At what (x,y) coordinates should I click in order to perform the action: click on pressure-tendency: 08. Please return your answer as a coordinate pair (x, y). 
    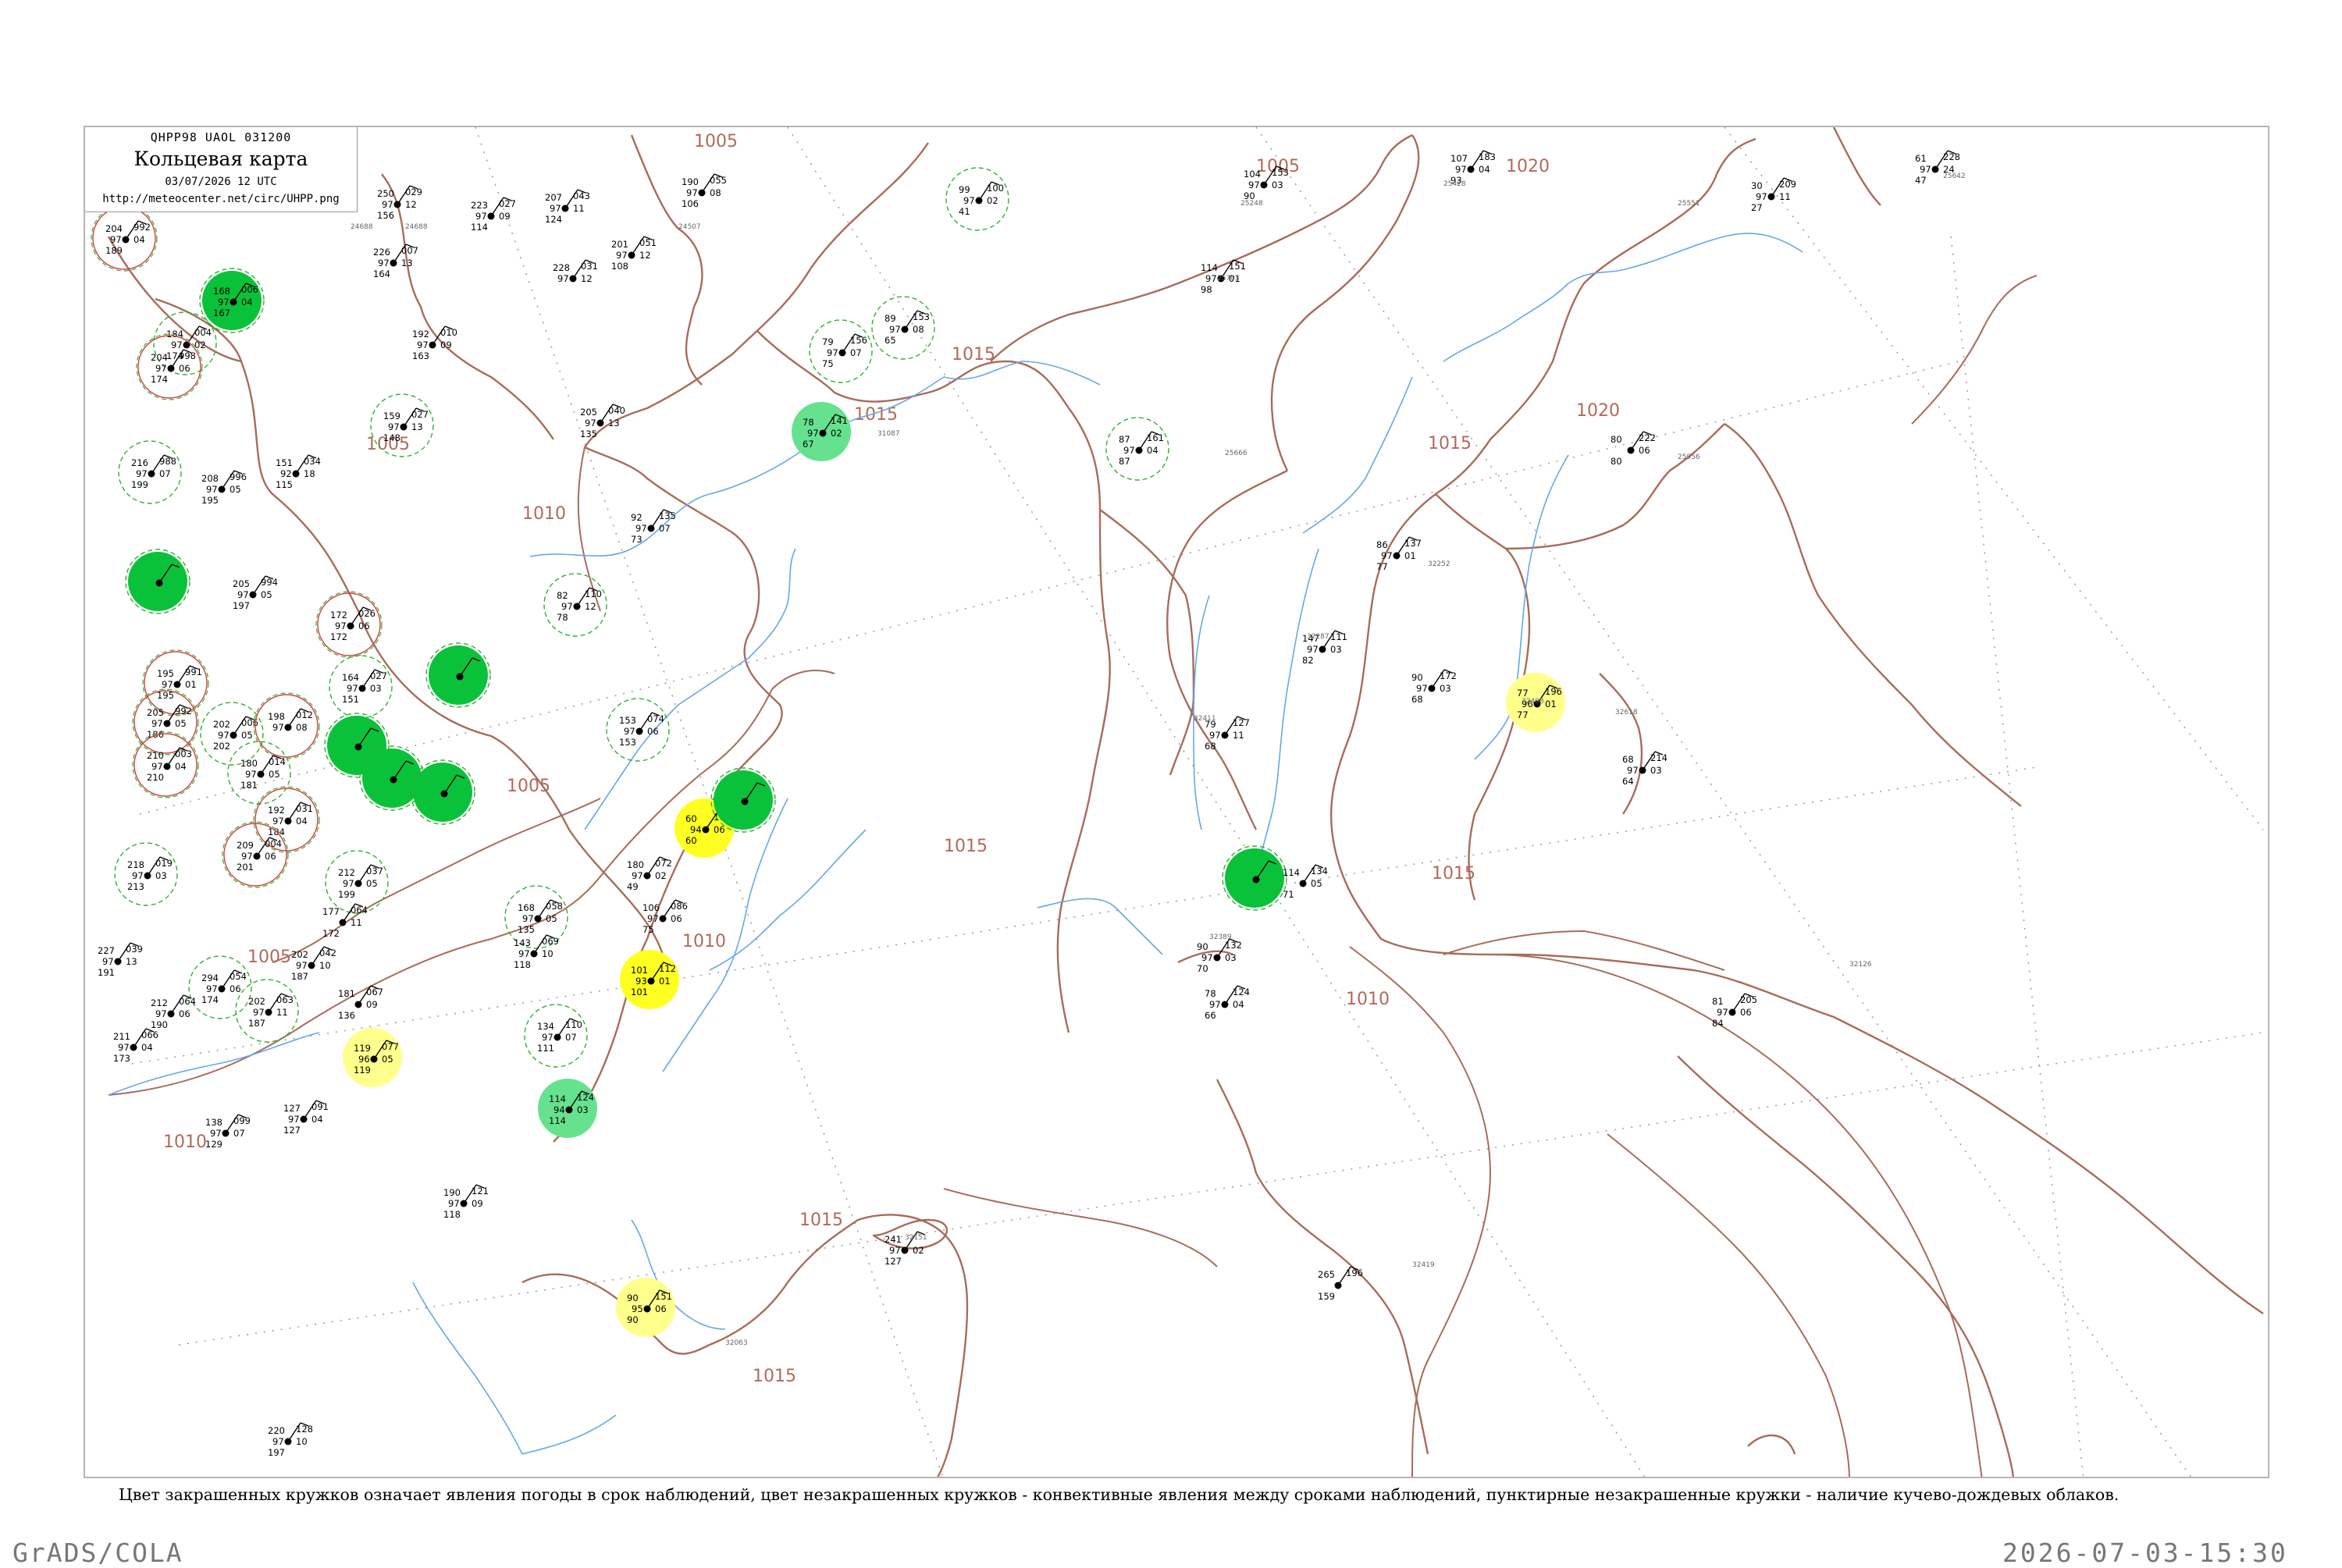
    Looking at the image, I should click on (302, 727).